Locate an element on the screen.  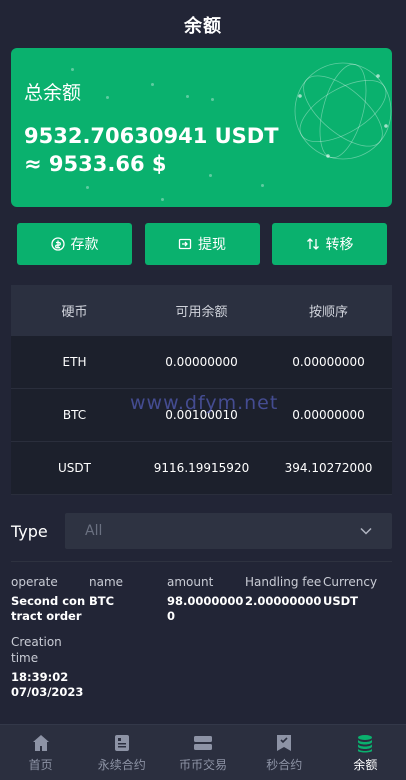
exchange-icon is located at coordinates (203, 742).